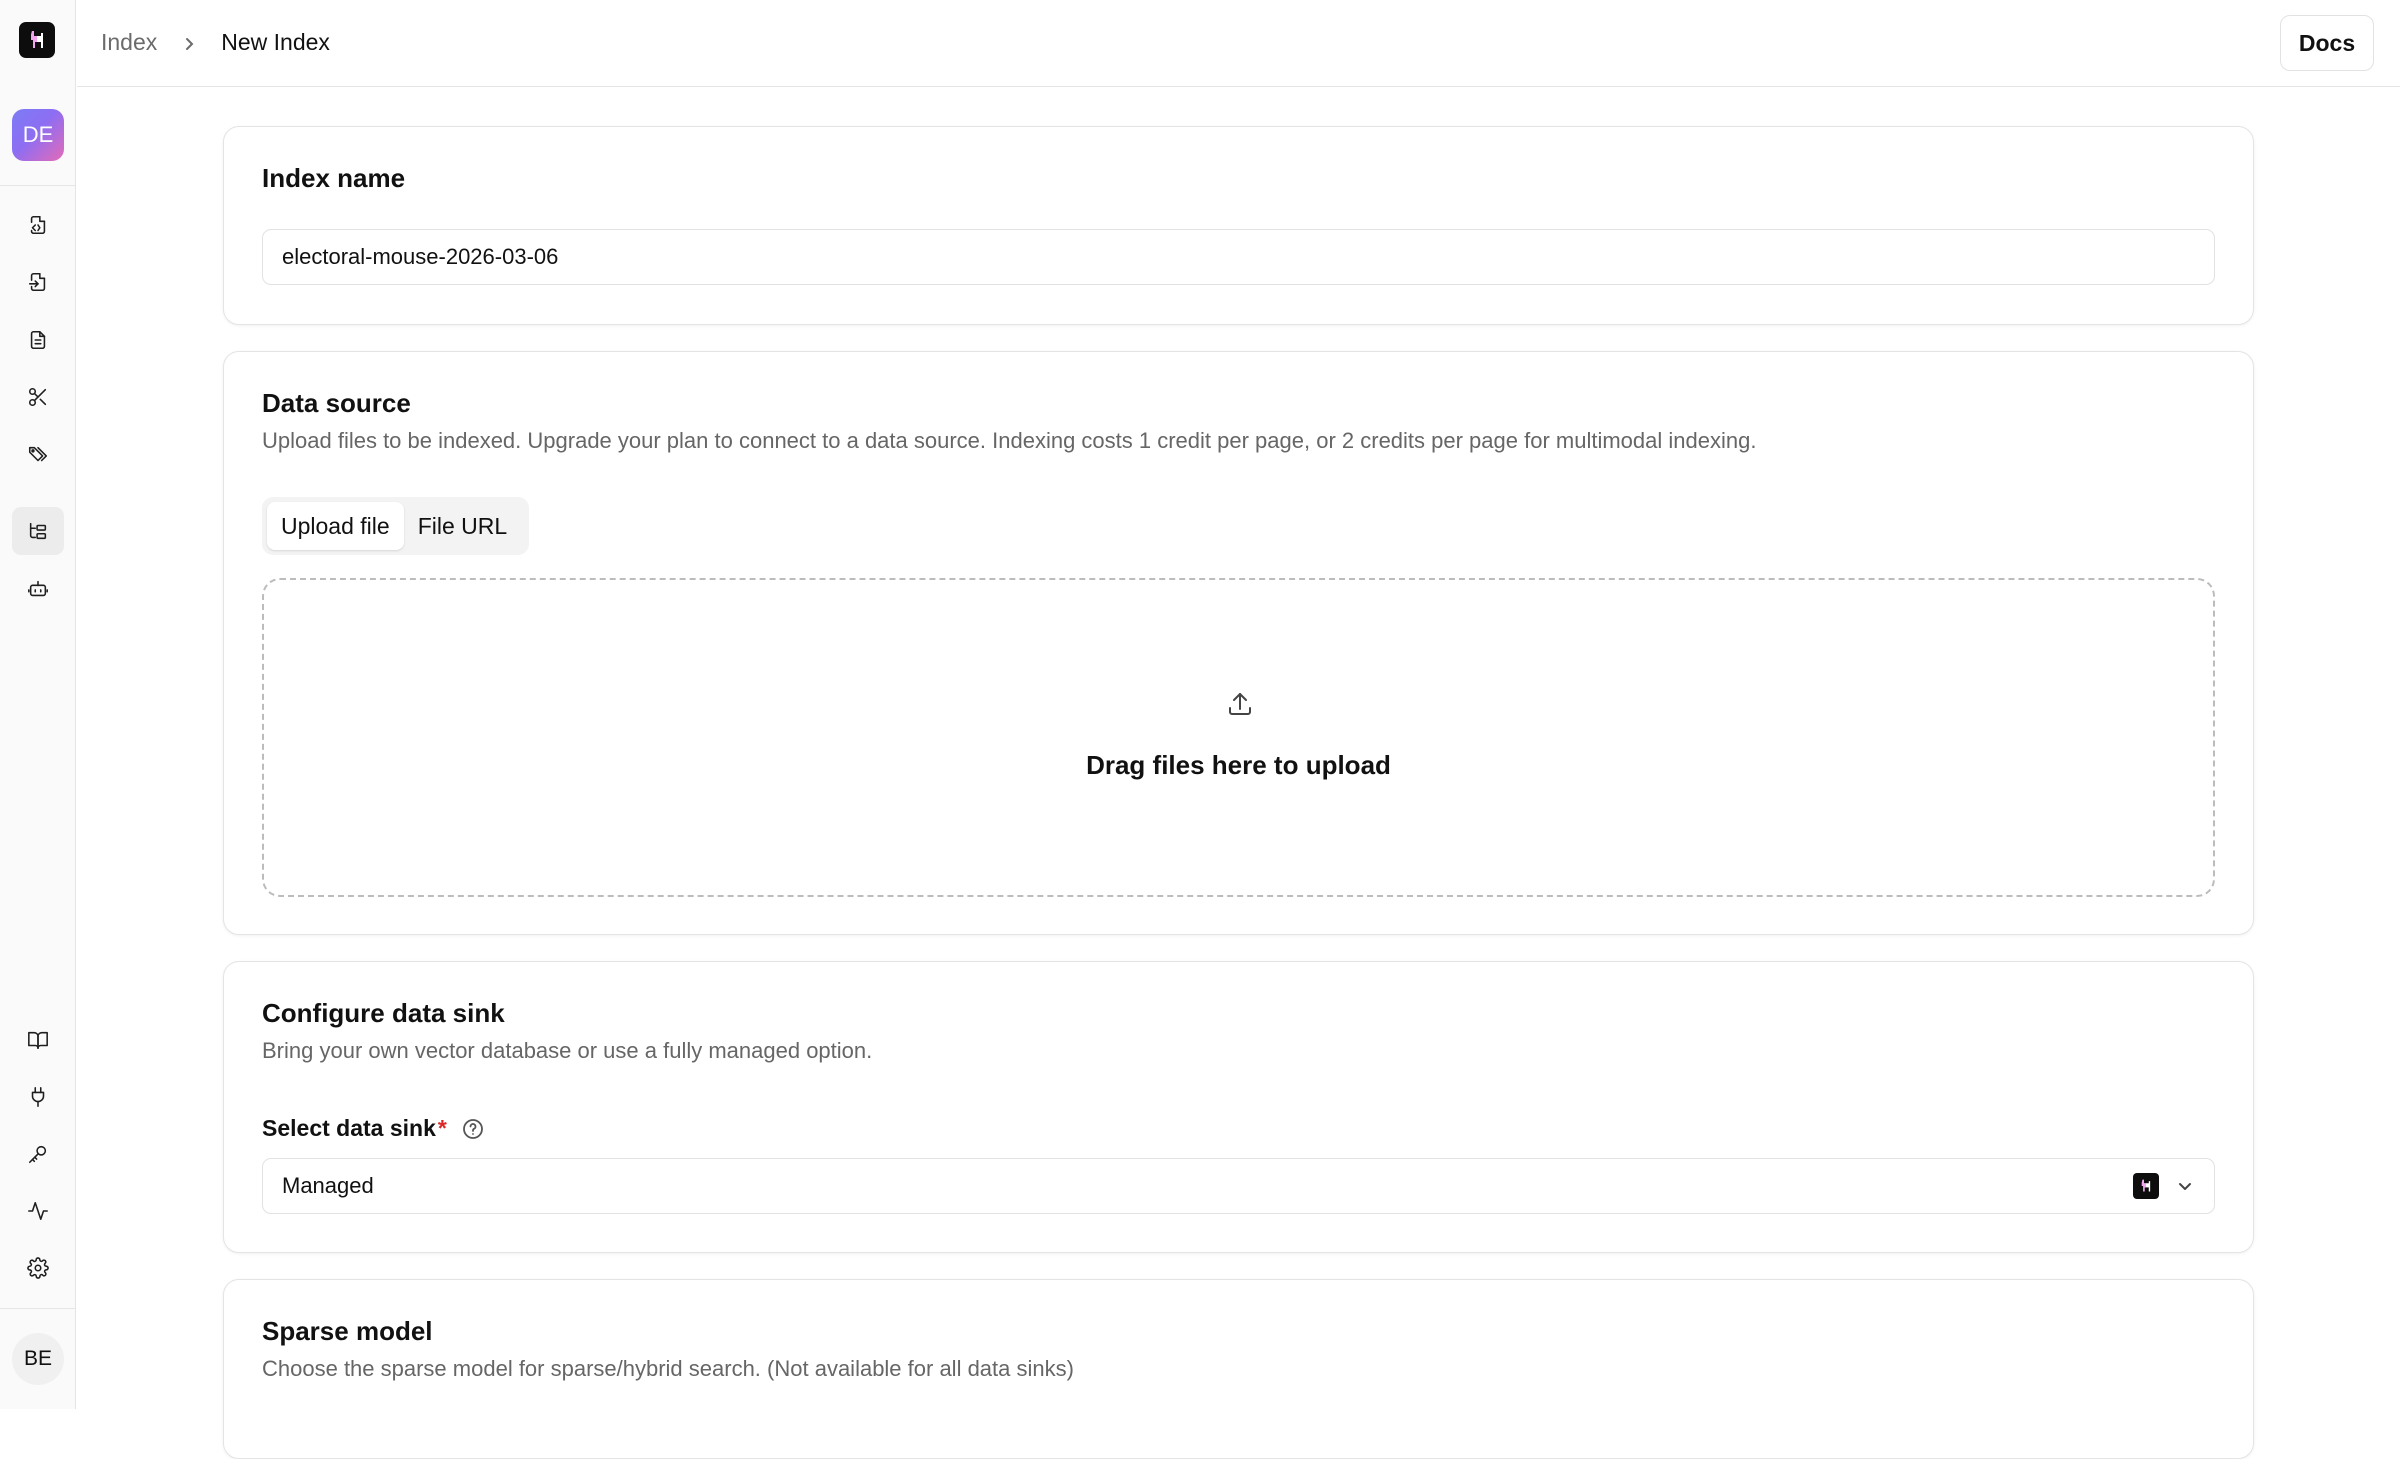 The height and width of the screenshot is (1459, 2400). Describe the element at coordinates (1238, 1186) in the screenshot. I see `data-sink-select: Managed` at that location.